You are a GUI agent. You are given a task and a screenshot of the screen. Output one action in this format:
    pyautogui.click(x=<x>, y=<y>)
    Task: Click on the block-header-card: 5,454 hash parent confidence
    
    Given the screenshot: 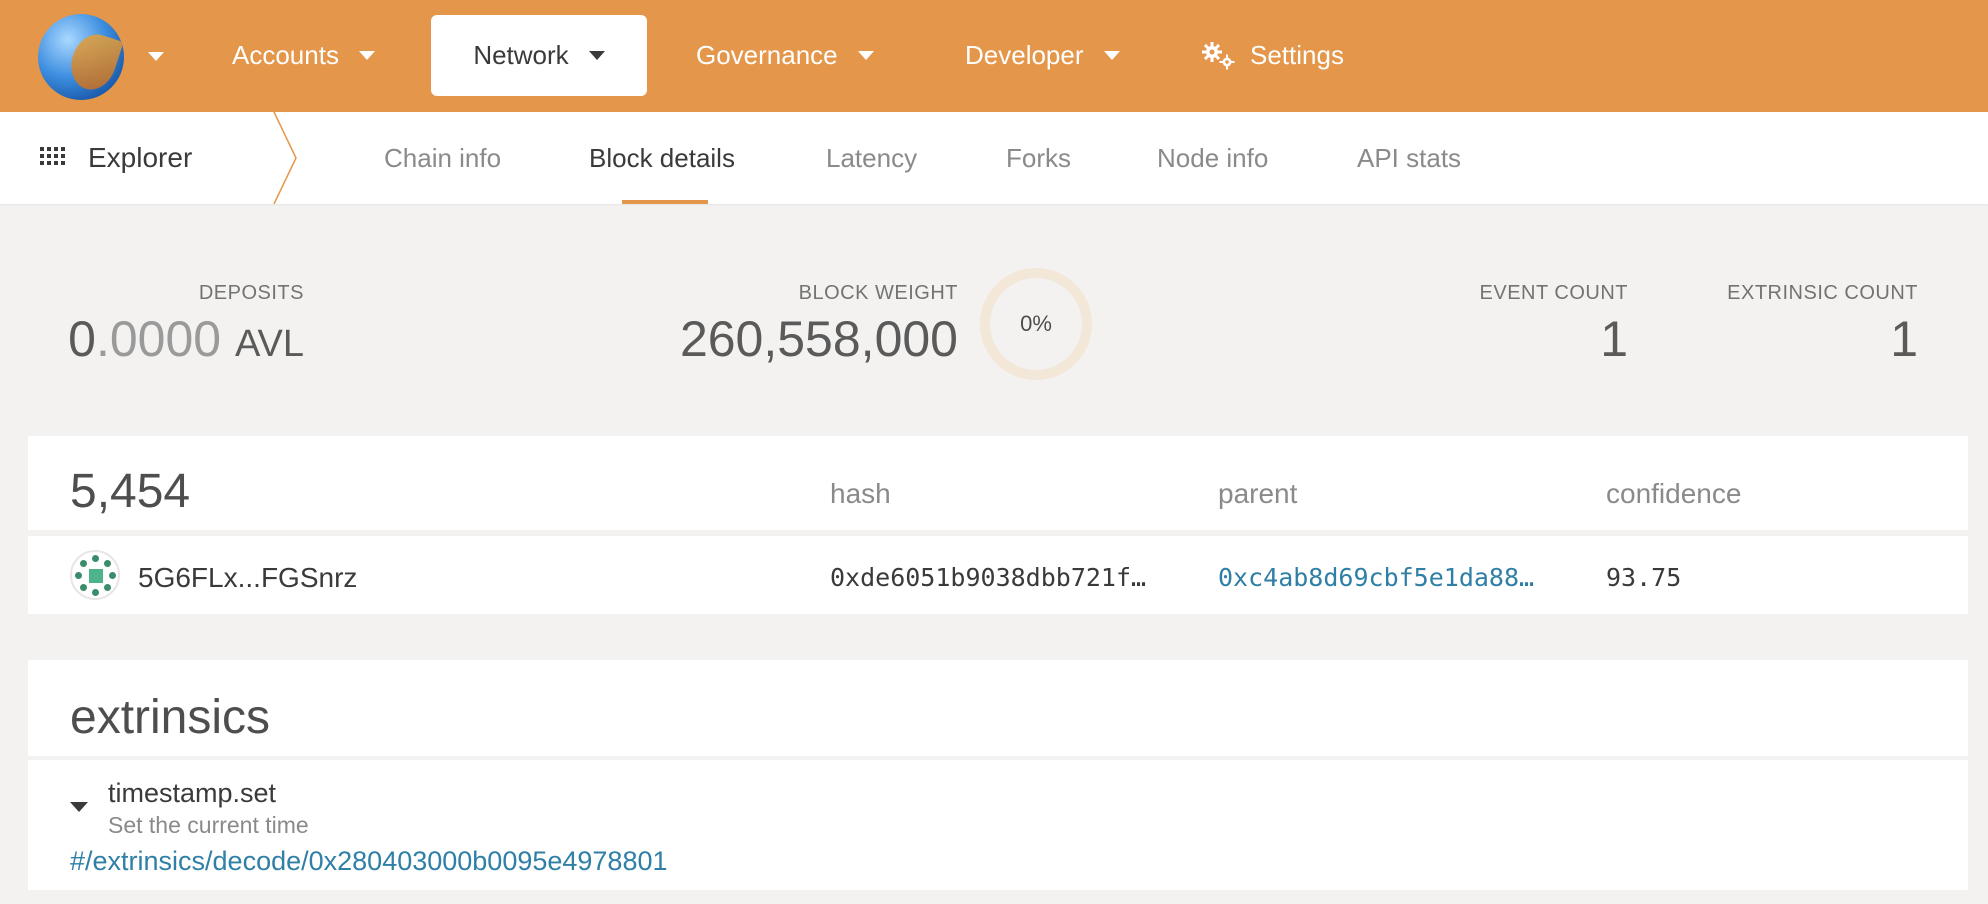 What is the action you would take?
    pyautogui.click(x=998, y=483)
    